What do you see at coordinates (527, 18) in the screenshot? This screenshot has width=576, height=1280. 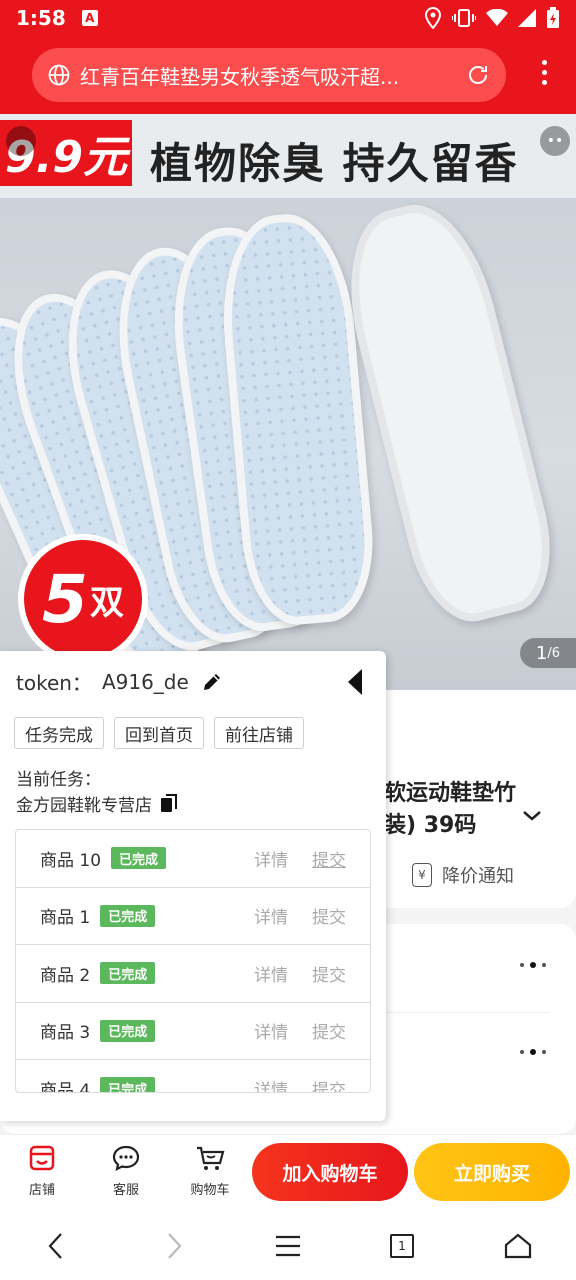 I see `signal-icon` at bounding box center [527, 18].